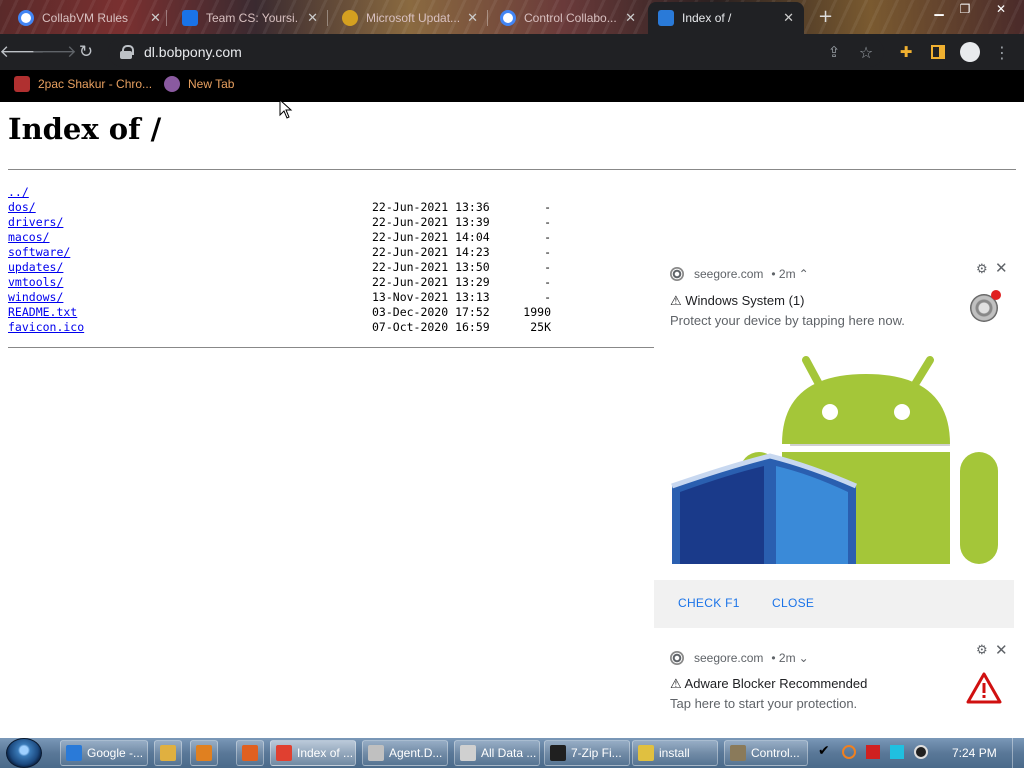 The height and width of the screenshot is (768, 1024). Describe the element at coordinates (825, 751) in the screenshot. I see `tray-check-icon: ✔` at that location.